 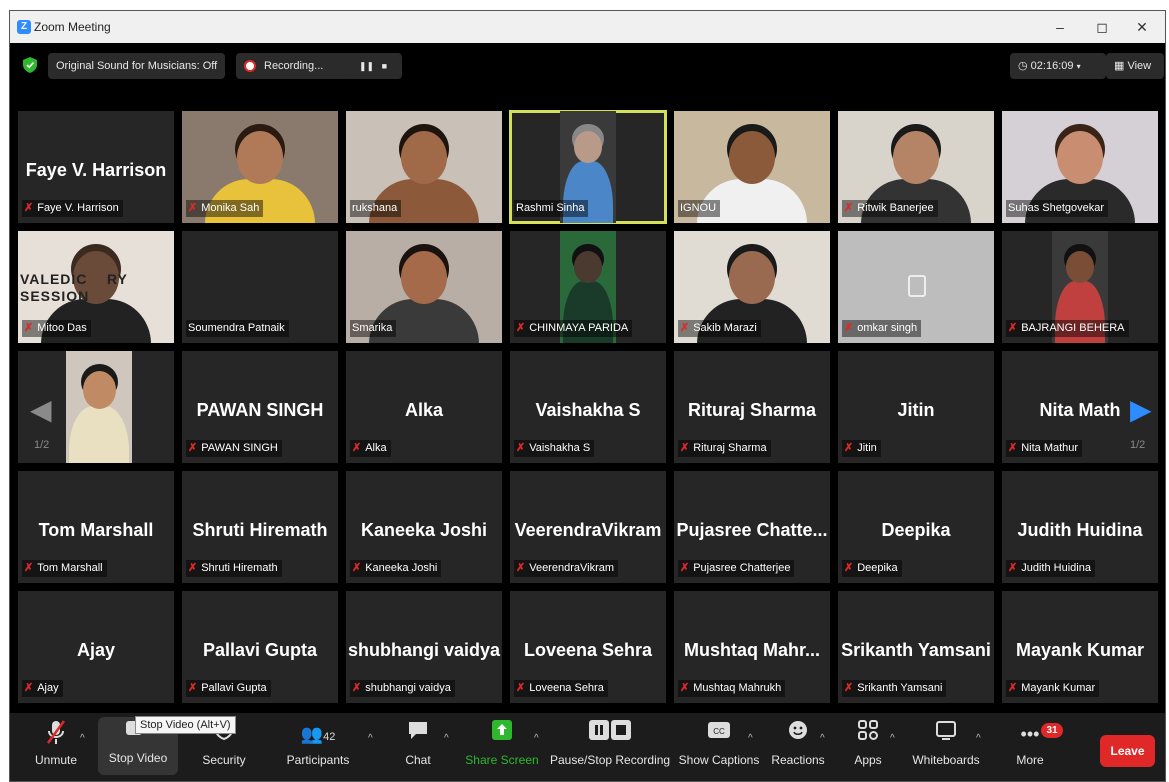 What do you see at coordinates (41, 409) in the screenshot?
I see `previous-page-arrow-icon: ◀` at bounding box center [41, 409].